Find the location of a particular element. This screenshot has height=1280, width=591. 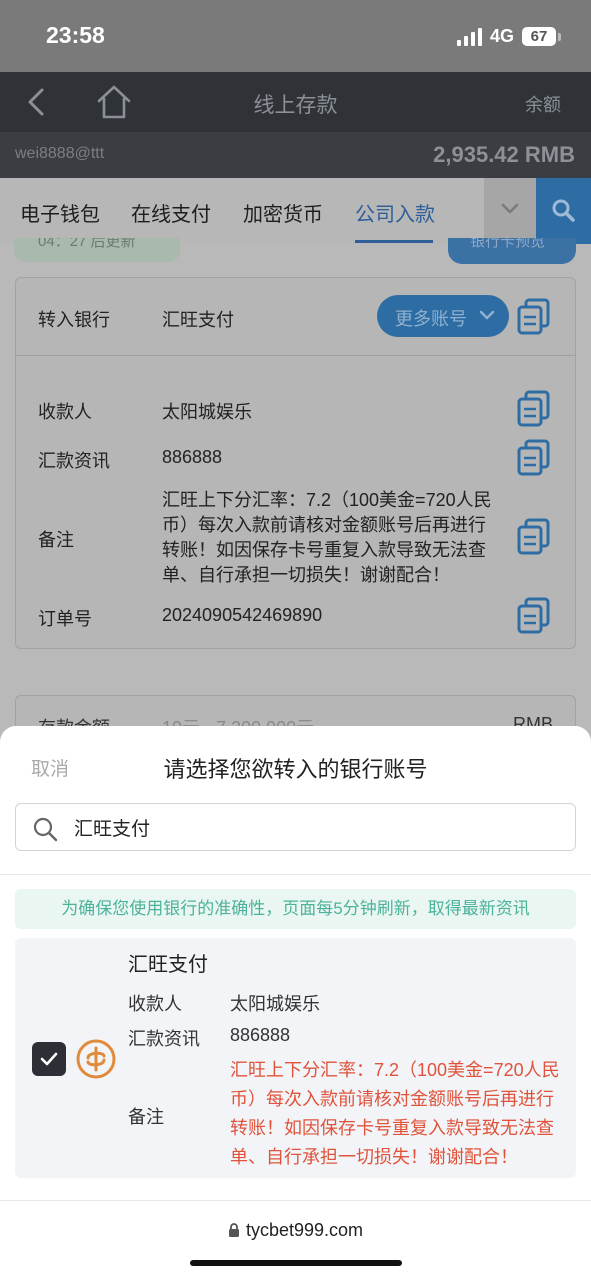

network-type: 4G is located at coordinates (501, 36).